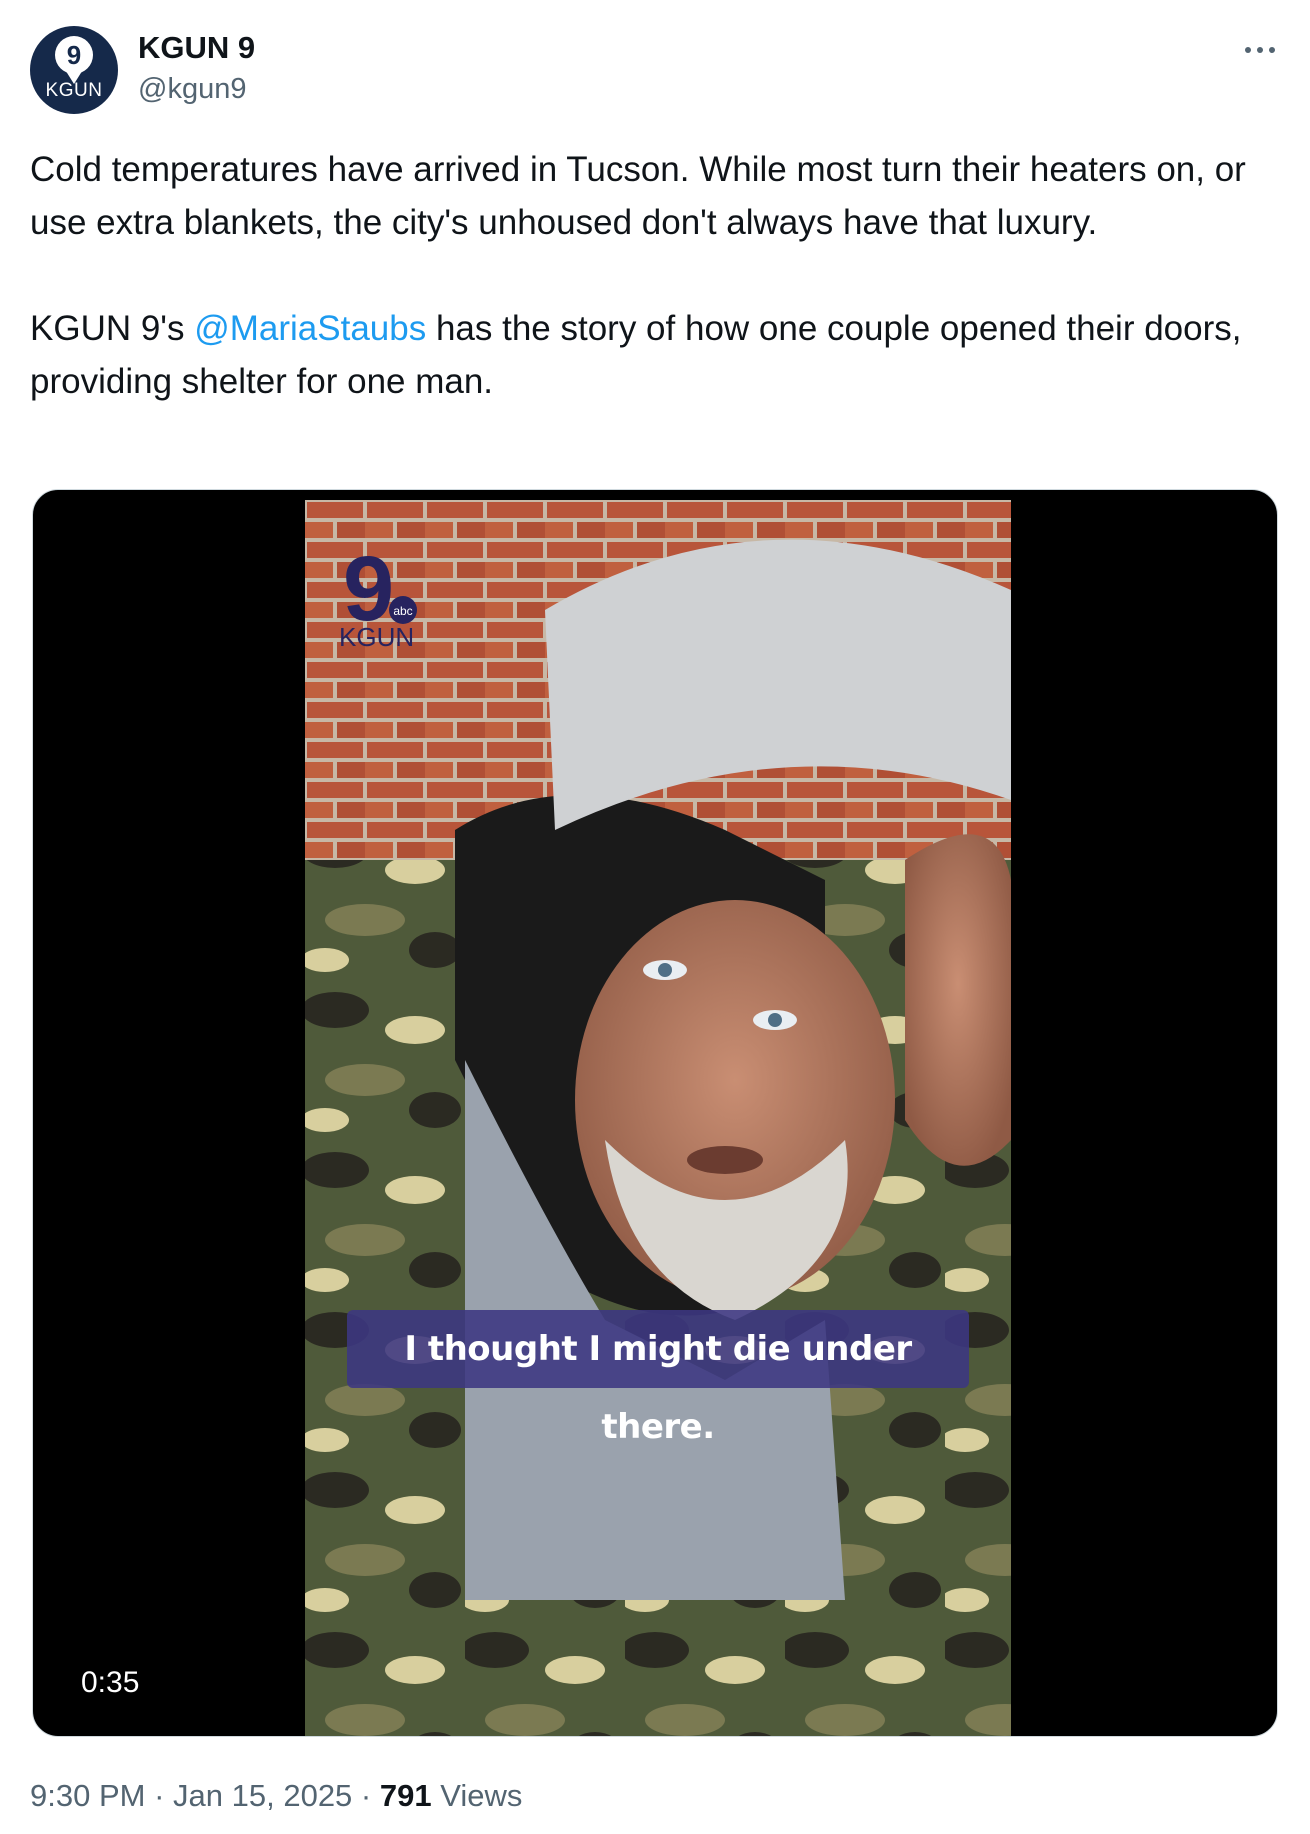 The image size is (1310, 1834). I want to click on more-options-button, so click(1260, 50).